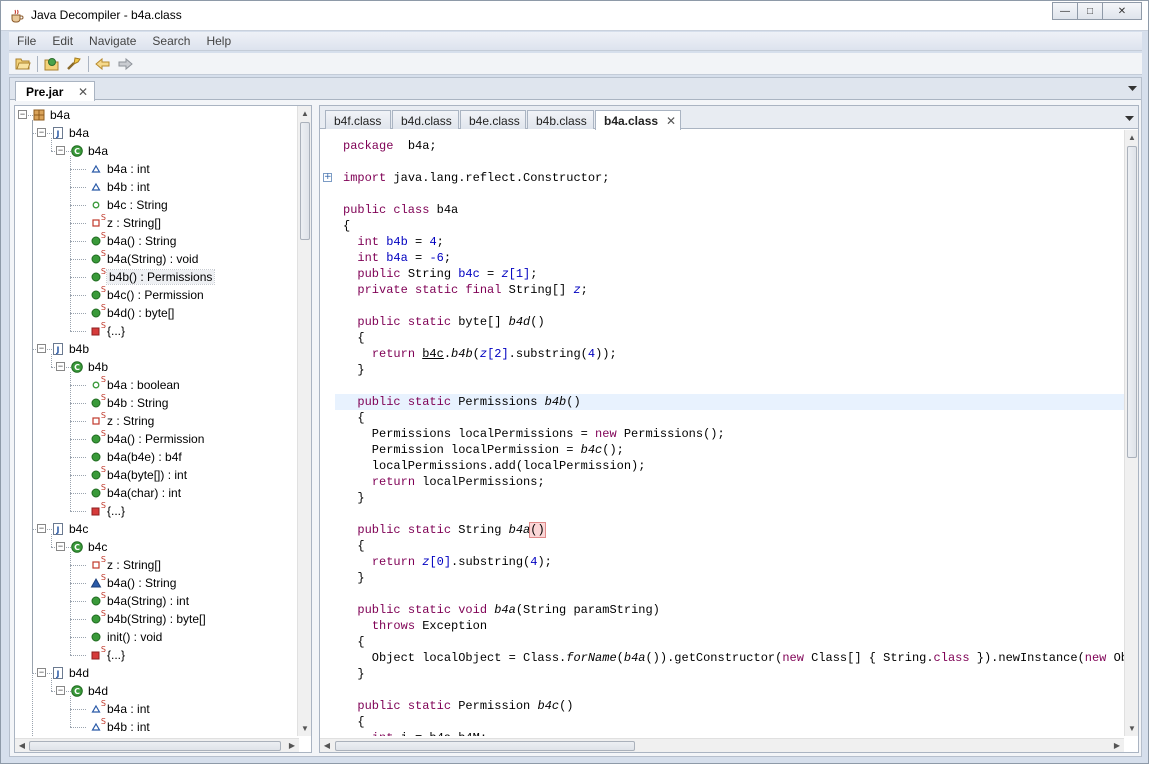 The height and width of the screenshot is (764, 1149). What do you see at coordinates (126, 637) in the screenshot?
I see `tree-node-method-public: init() : void` at bounding box center [126, 637].